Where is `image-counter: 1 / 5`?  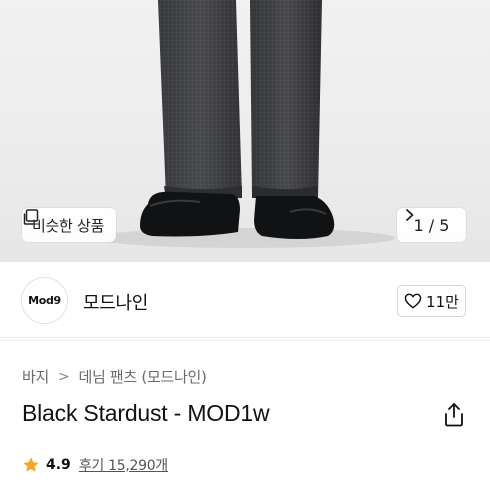
image-counter: 1 / 5 is located at coordinates (431, 225).